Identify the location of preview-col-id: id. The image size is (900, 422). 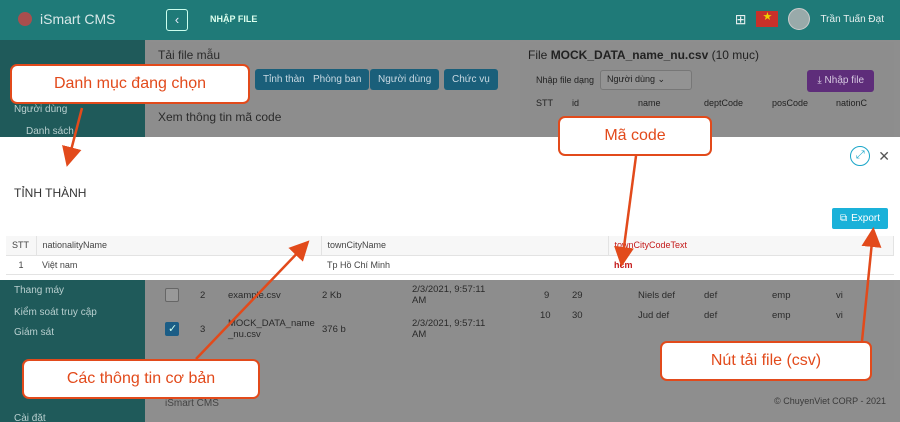
(576, 103).